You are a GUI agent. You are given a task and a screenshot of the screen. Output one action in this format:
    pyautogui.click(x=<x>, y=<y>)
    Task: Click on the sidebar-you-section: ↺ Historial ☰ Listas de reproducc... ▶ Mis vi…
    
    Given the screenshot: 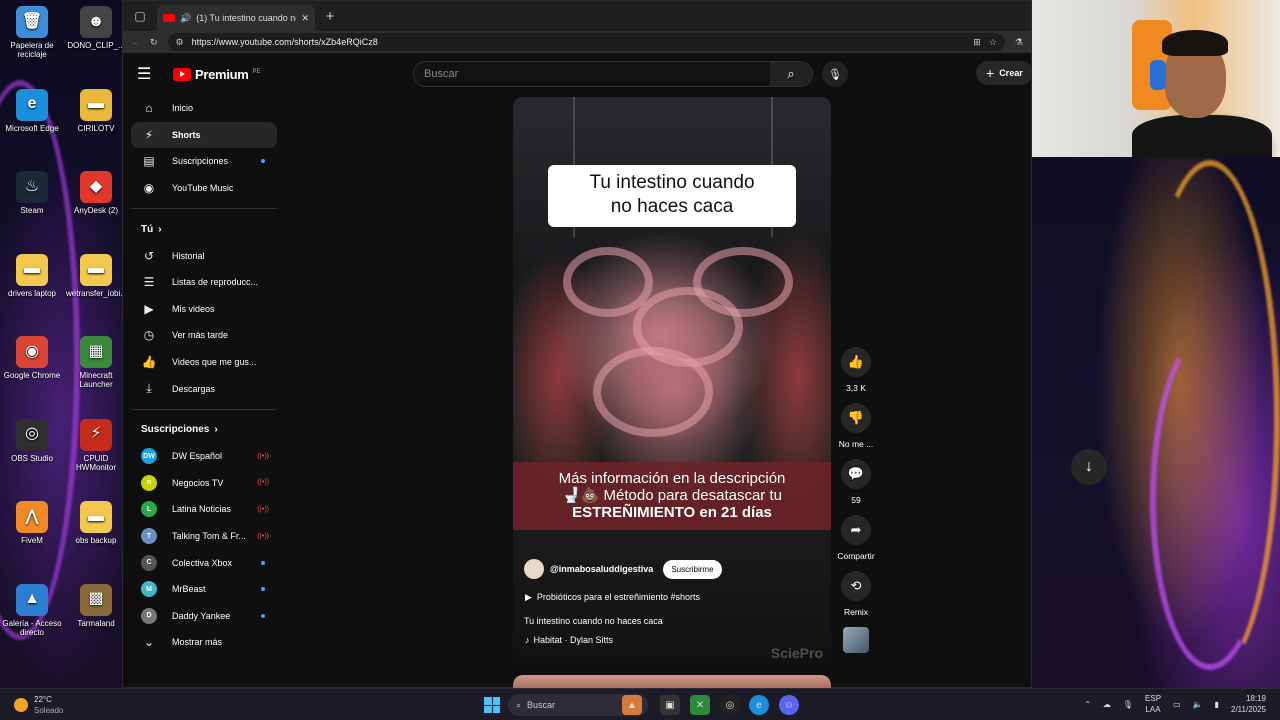 What is the action you would take?
    pyautogui.click(x=204, y=322)
    